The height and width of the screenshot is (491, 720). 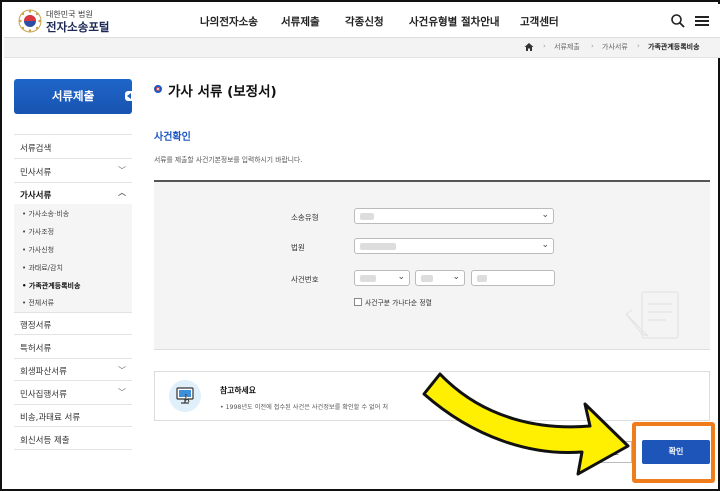 I want to click on breadcrumb-current: 가족관계등록비송, so click(x=674, y=47).